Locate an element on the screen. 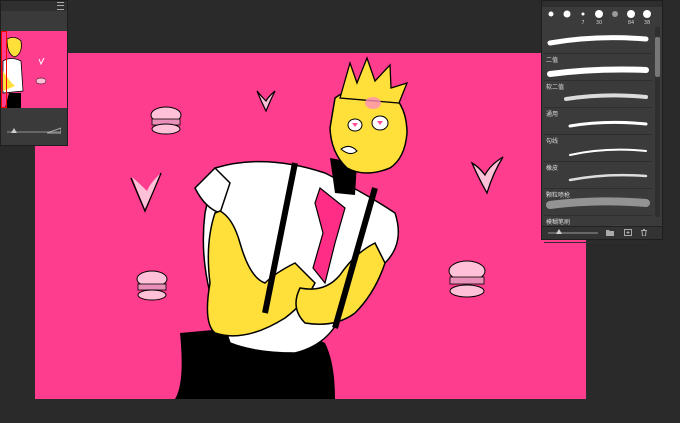 The height and width of the screenshot is (423, 680). brush-list: 二值 软二值 通用 勾线 橡皮 颗粒喷枪 模糊笔刷 is located at coordinates (599, 135).